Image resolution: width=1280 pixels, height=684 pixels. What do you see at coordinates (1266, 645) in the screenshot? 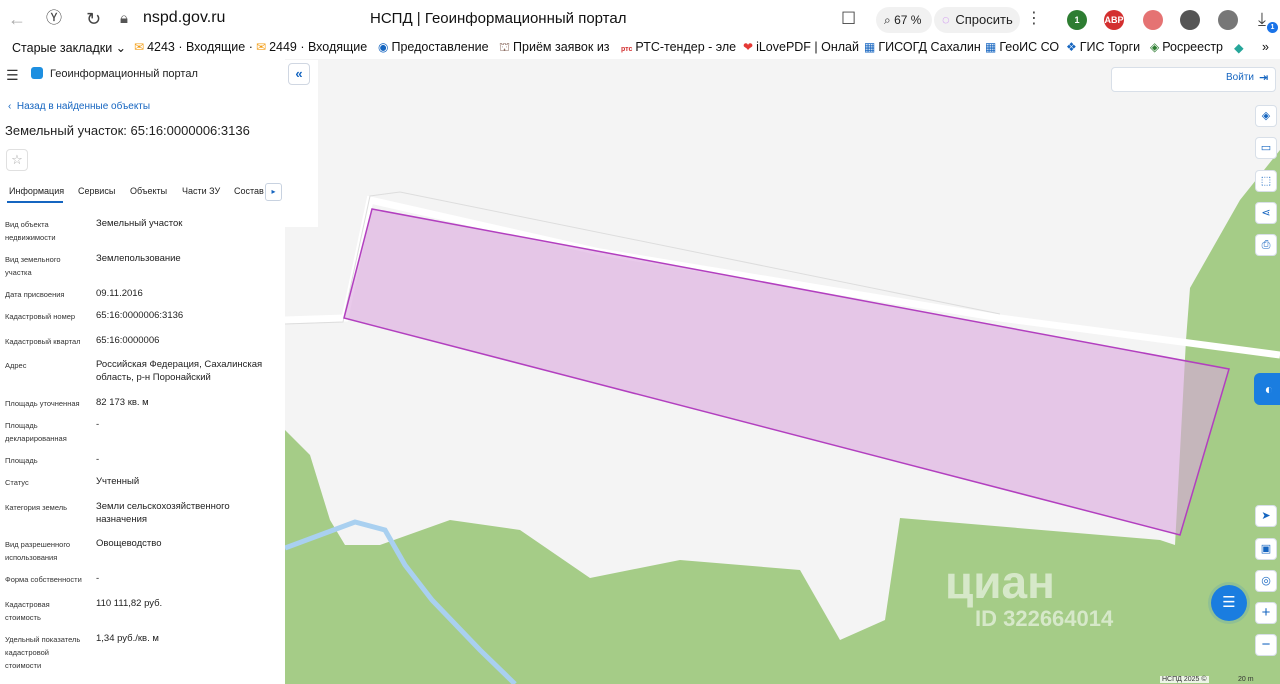
I see `zoom-out-icon: −` at bounding box center [1266, 645].